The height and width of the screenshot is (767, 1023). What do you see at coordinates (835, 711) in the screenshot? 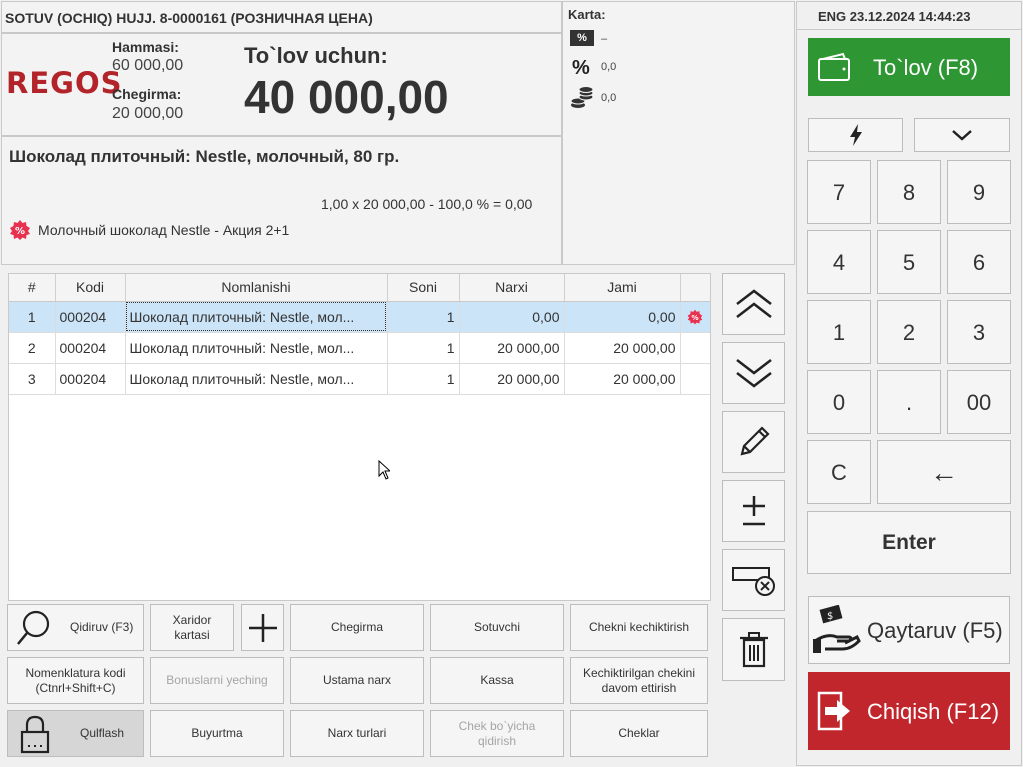
I see `exit-icon` at bounding box center [835, 711].